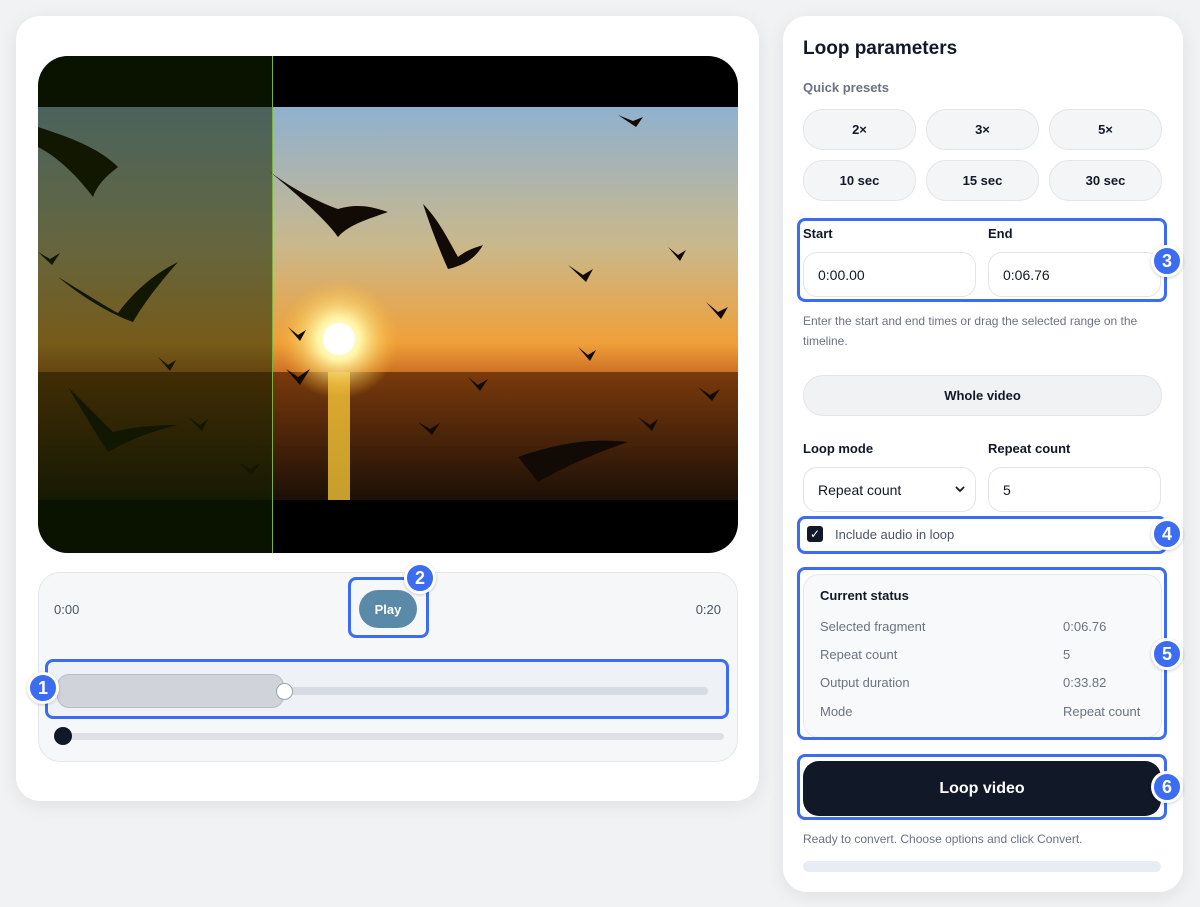 The image size is (1200, 907). What do you see at coordinates (1167, 787) in the screenshot?
I see `annotation-badge-6: 6` at bounding box center [1167, 787].